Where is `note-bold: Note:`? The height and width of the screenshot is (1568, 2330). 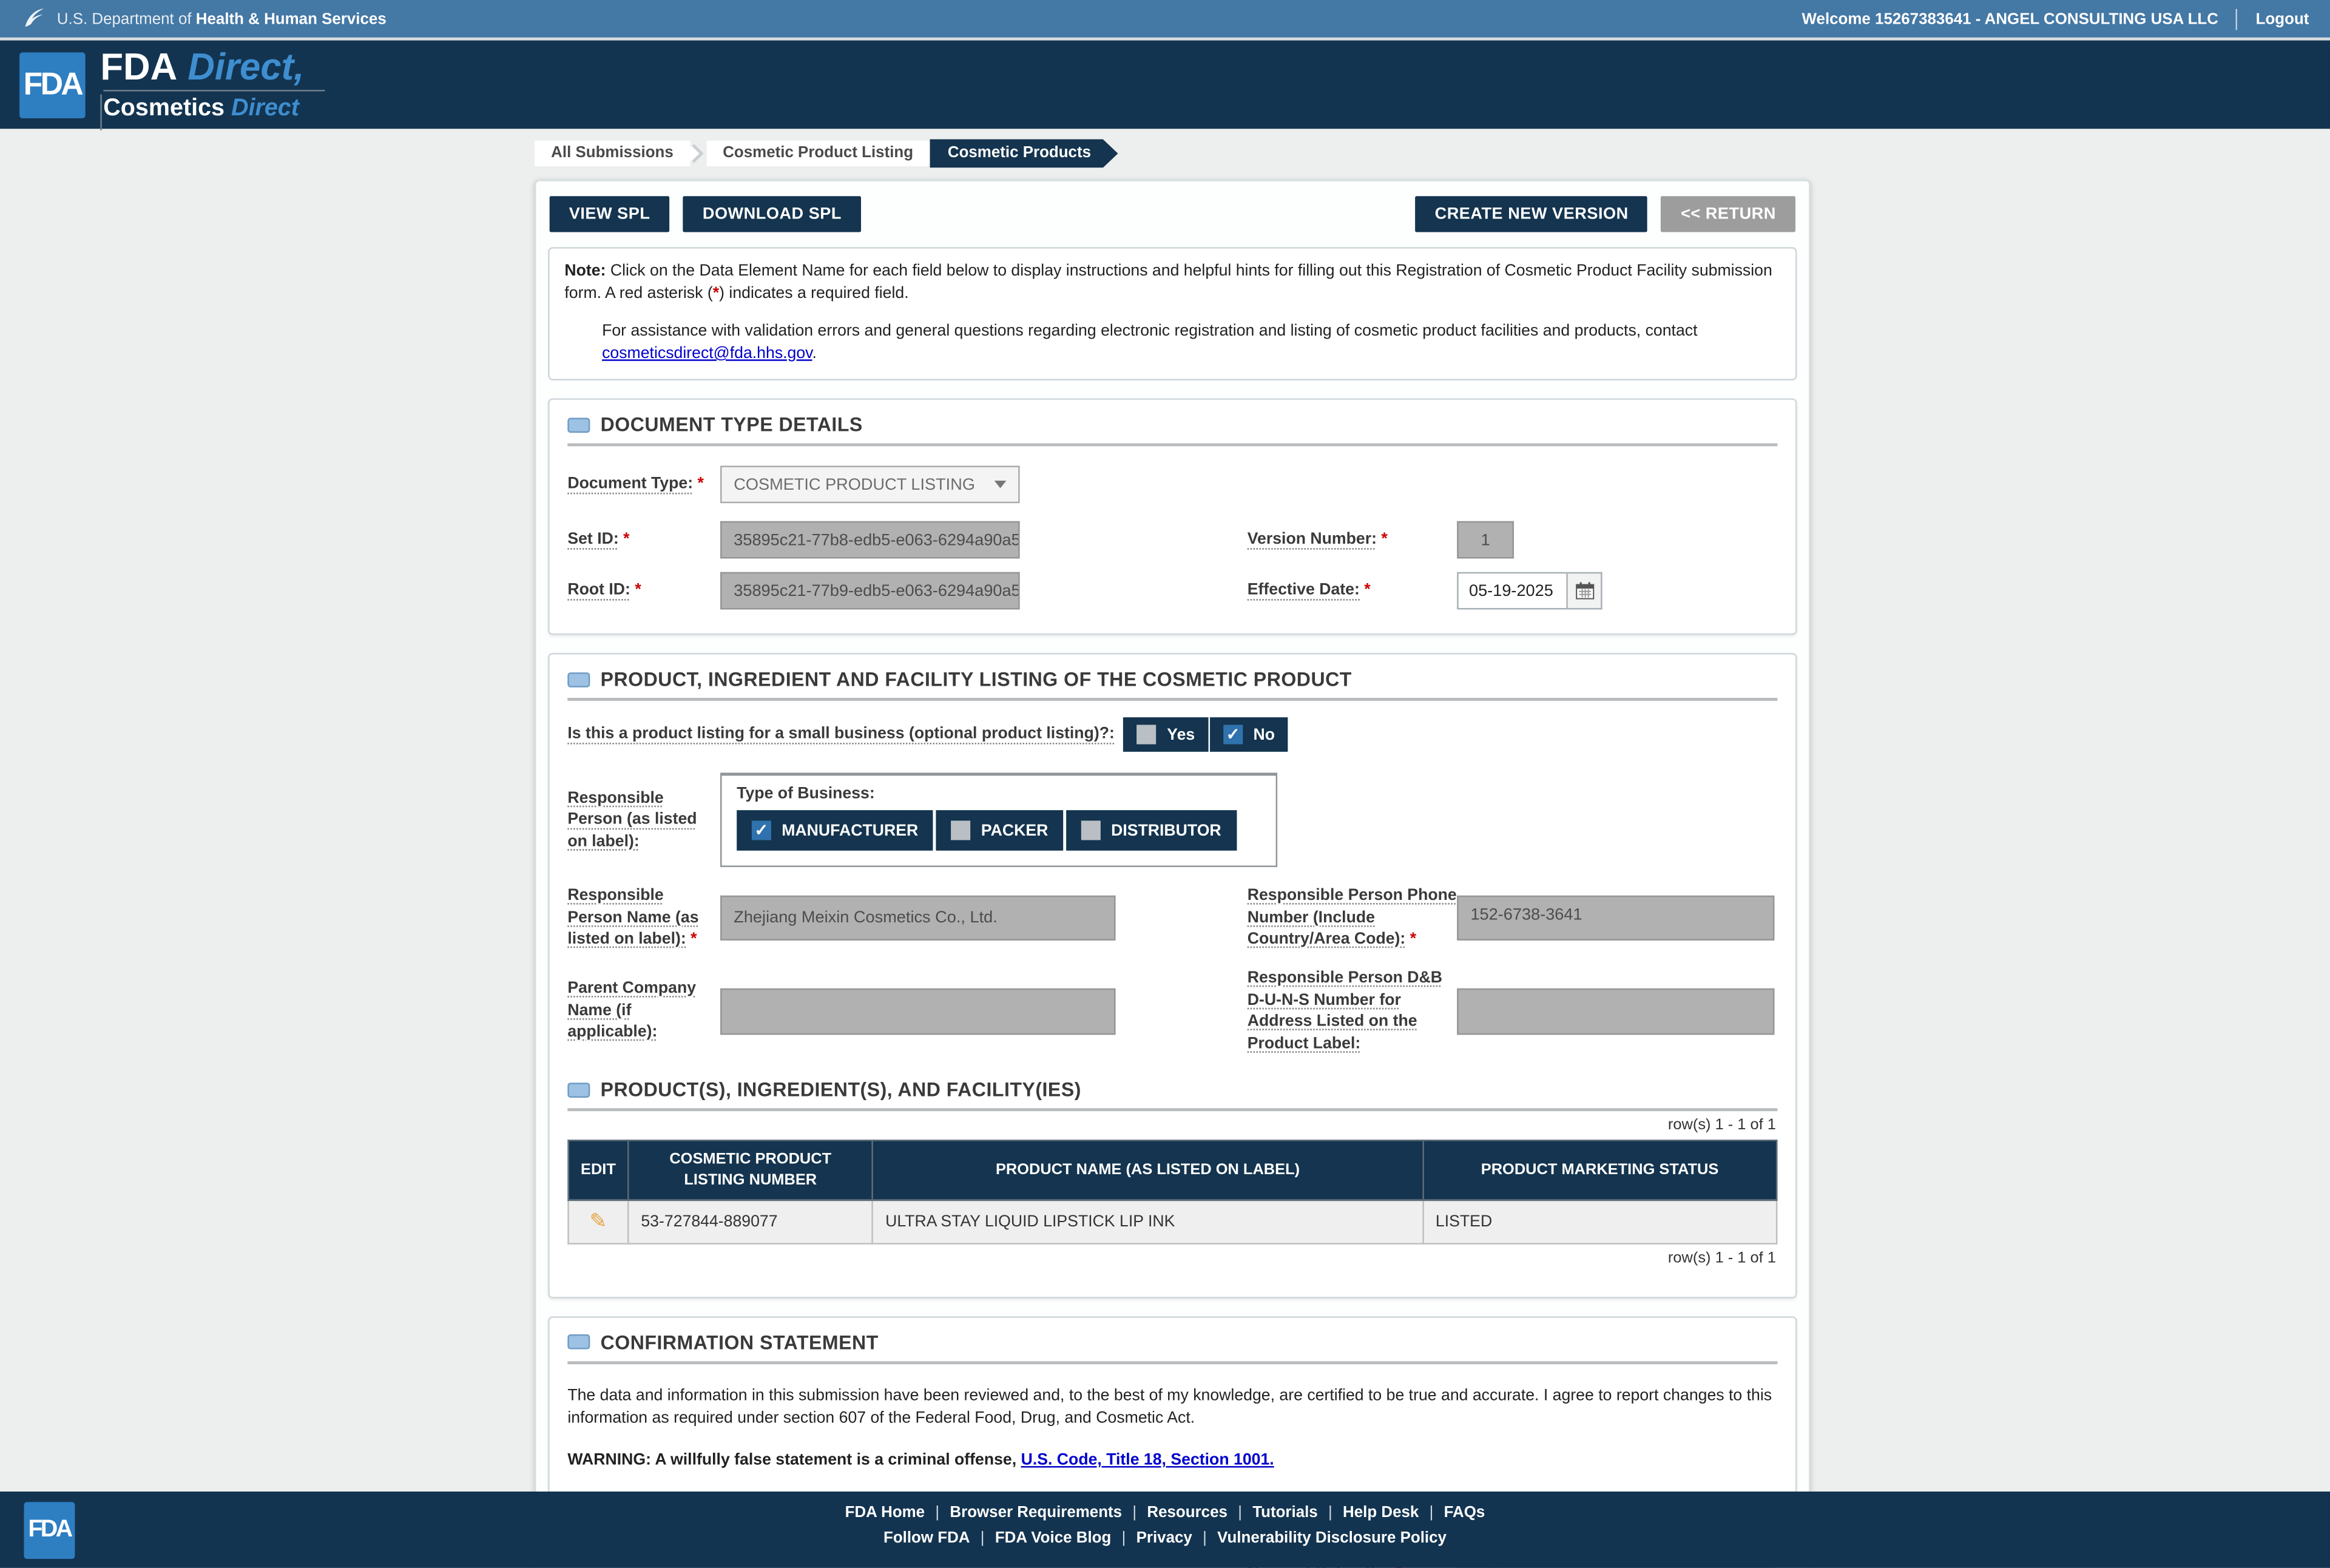
note-bold: Note: is located at coordinates (585, 271).